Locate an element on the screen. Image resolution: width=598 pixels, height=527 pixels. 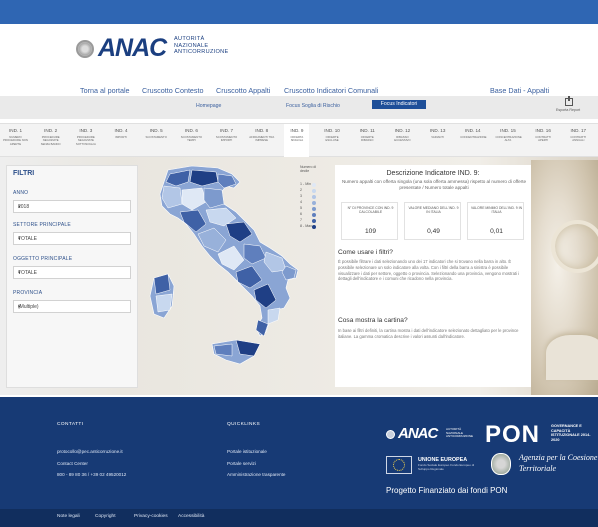
indicator-name: PROCEDURE NEGOZIATE SOTTOSOGLIA is located at coordinates (85, 140).